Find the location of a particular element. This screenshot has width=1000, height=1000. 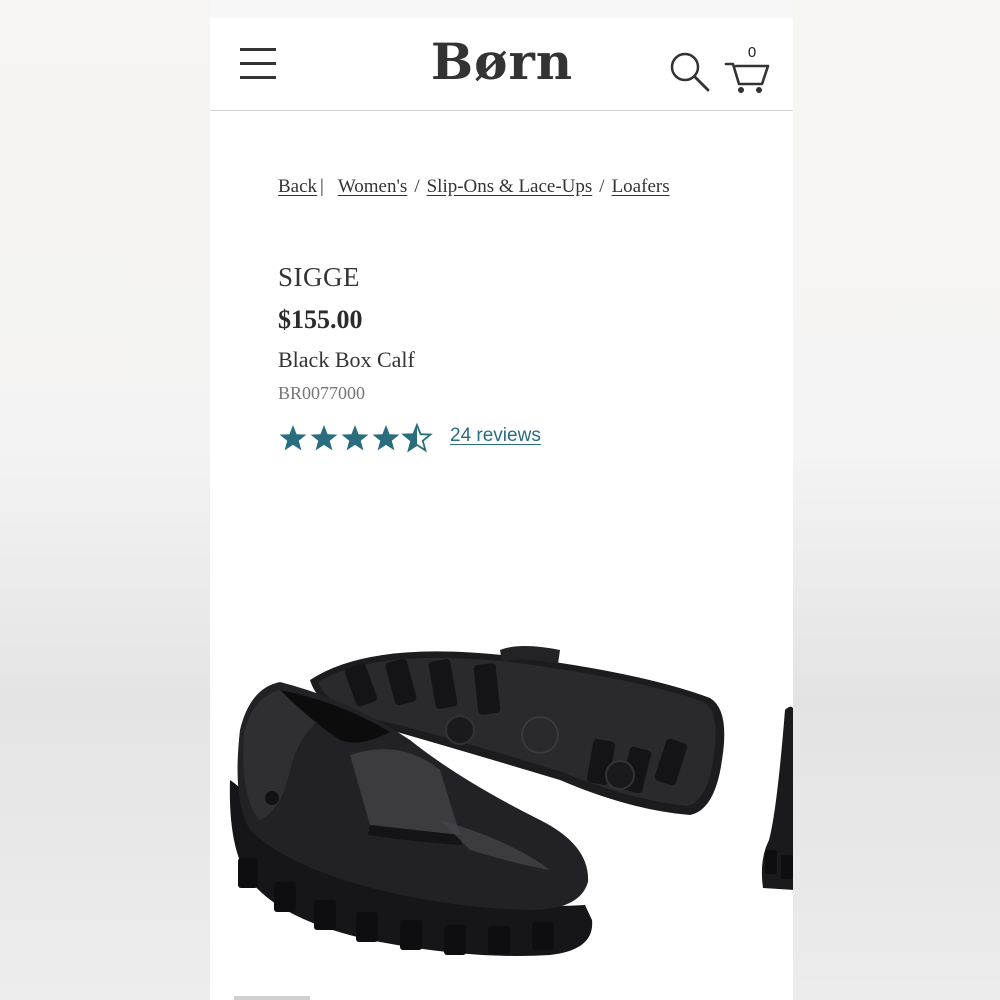

reviews-link: 24 reviews is located at coordinates (495, 436).